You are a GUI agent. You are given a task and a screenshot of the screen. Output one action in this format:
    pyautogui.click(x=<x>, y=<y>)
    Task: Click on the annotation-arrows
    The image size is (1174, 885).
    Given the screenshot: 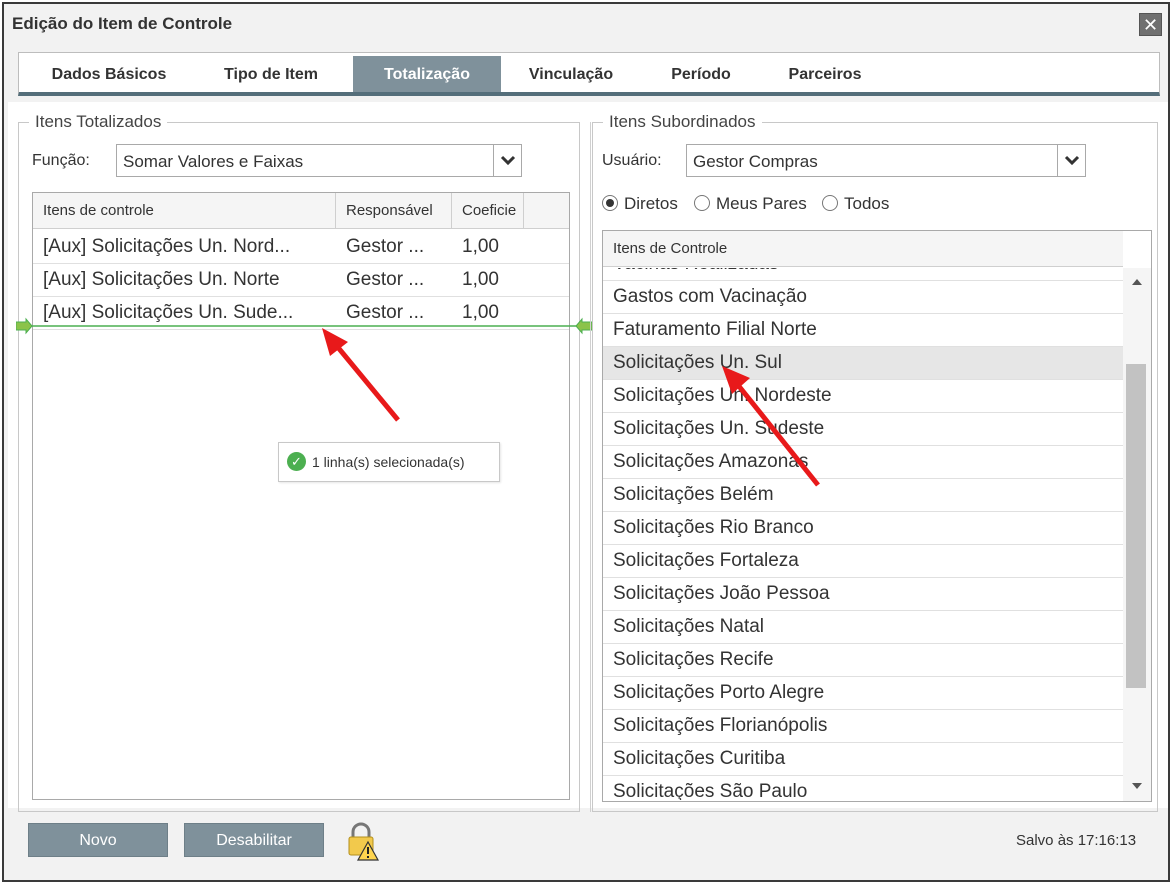 What is the action you would take?
    pyautogui.click(x=571, y=407)
    